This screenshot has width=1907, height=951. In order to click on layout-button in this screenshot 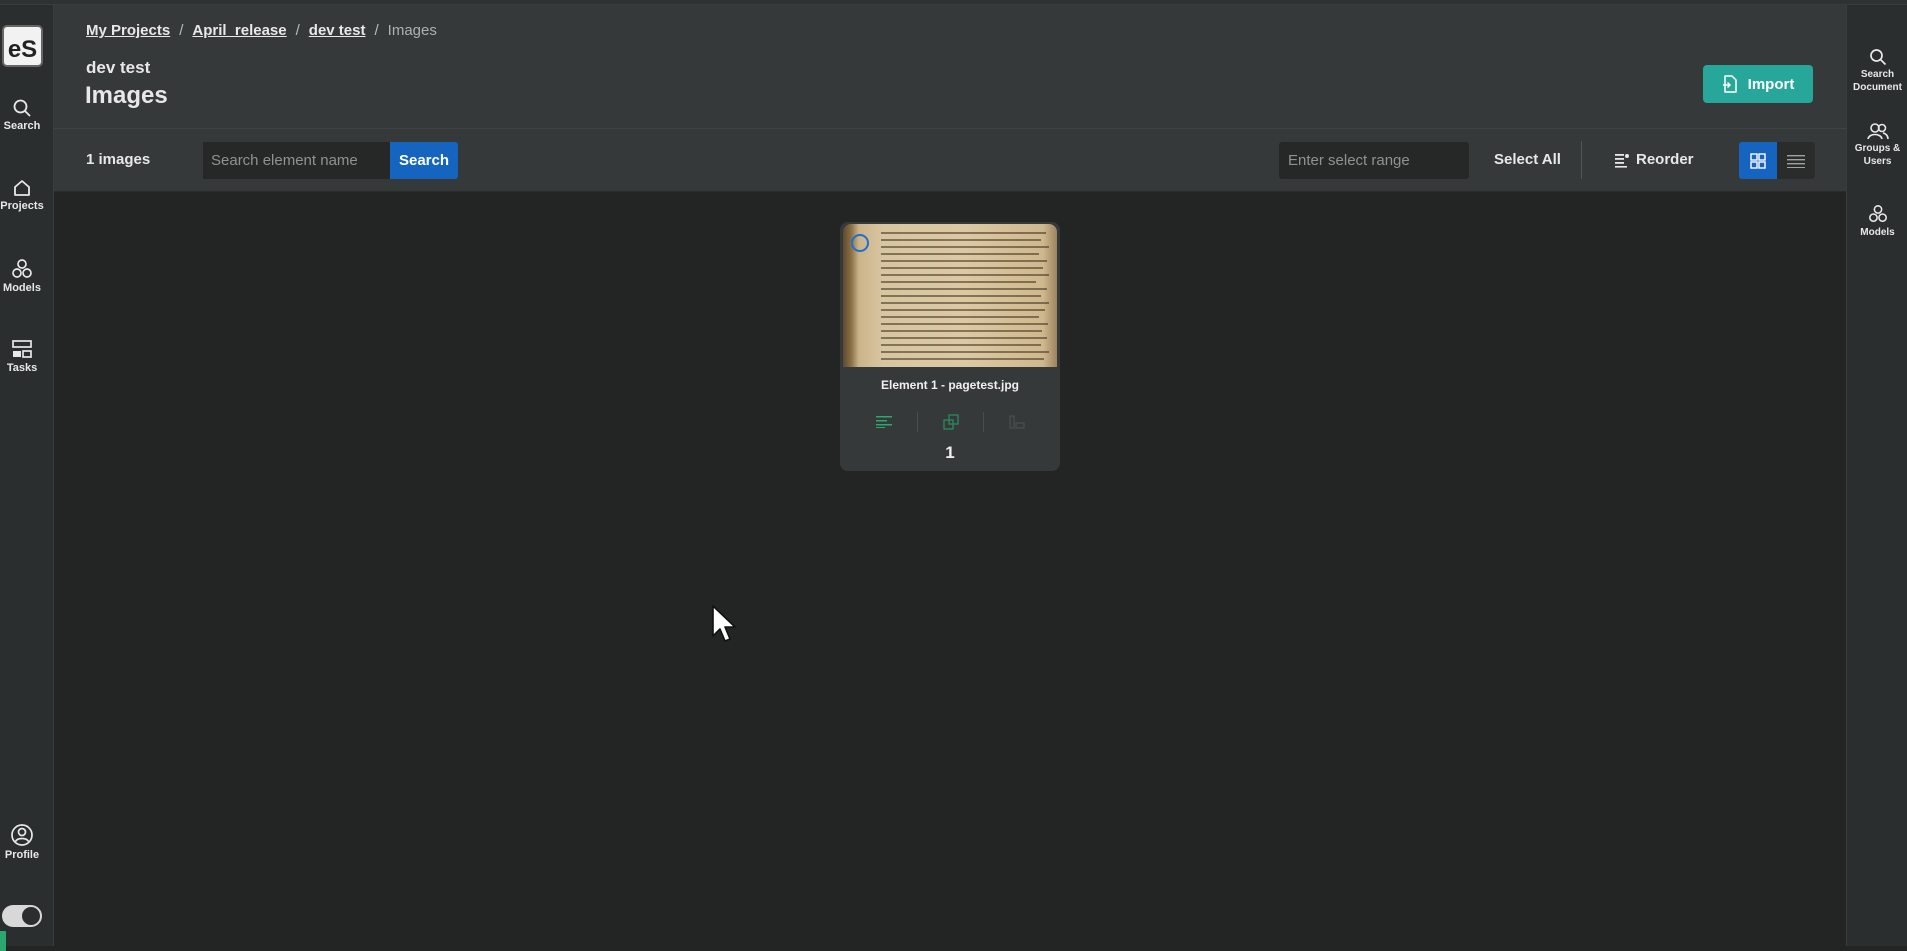, I will do `click(1016, 422)`.